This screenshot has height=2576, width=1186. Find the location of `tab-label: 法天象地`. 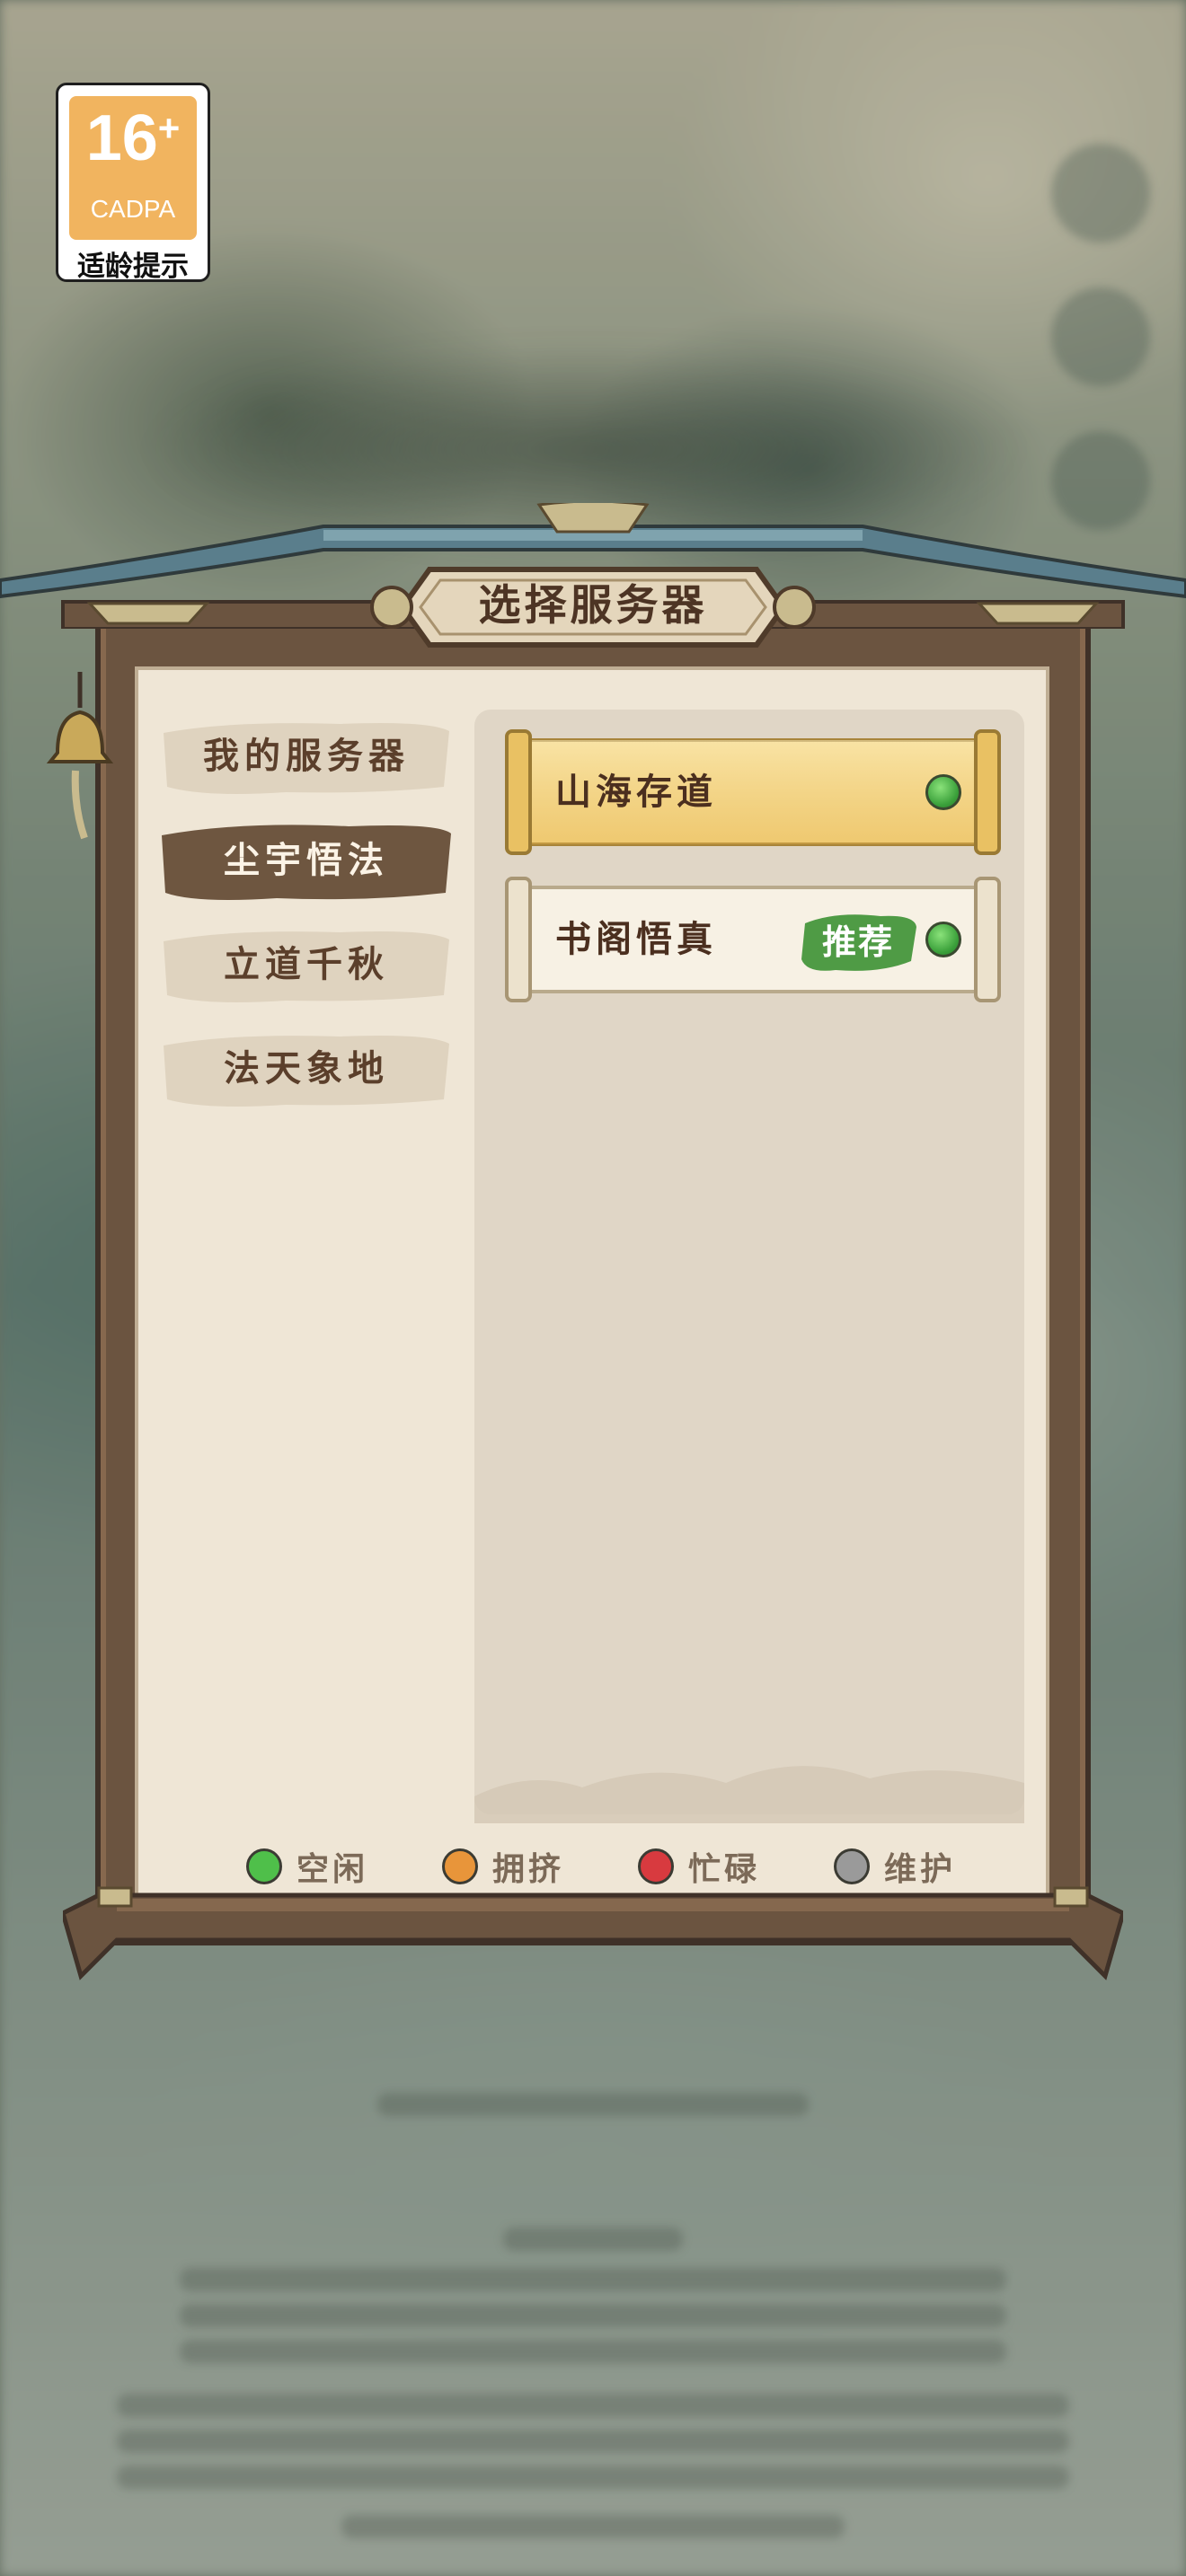

tab-label: 法天象地 is located at coordinates (306, 1069).